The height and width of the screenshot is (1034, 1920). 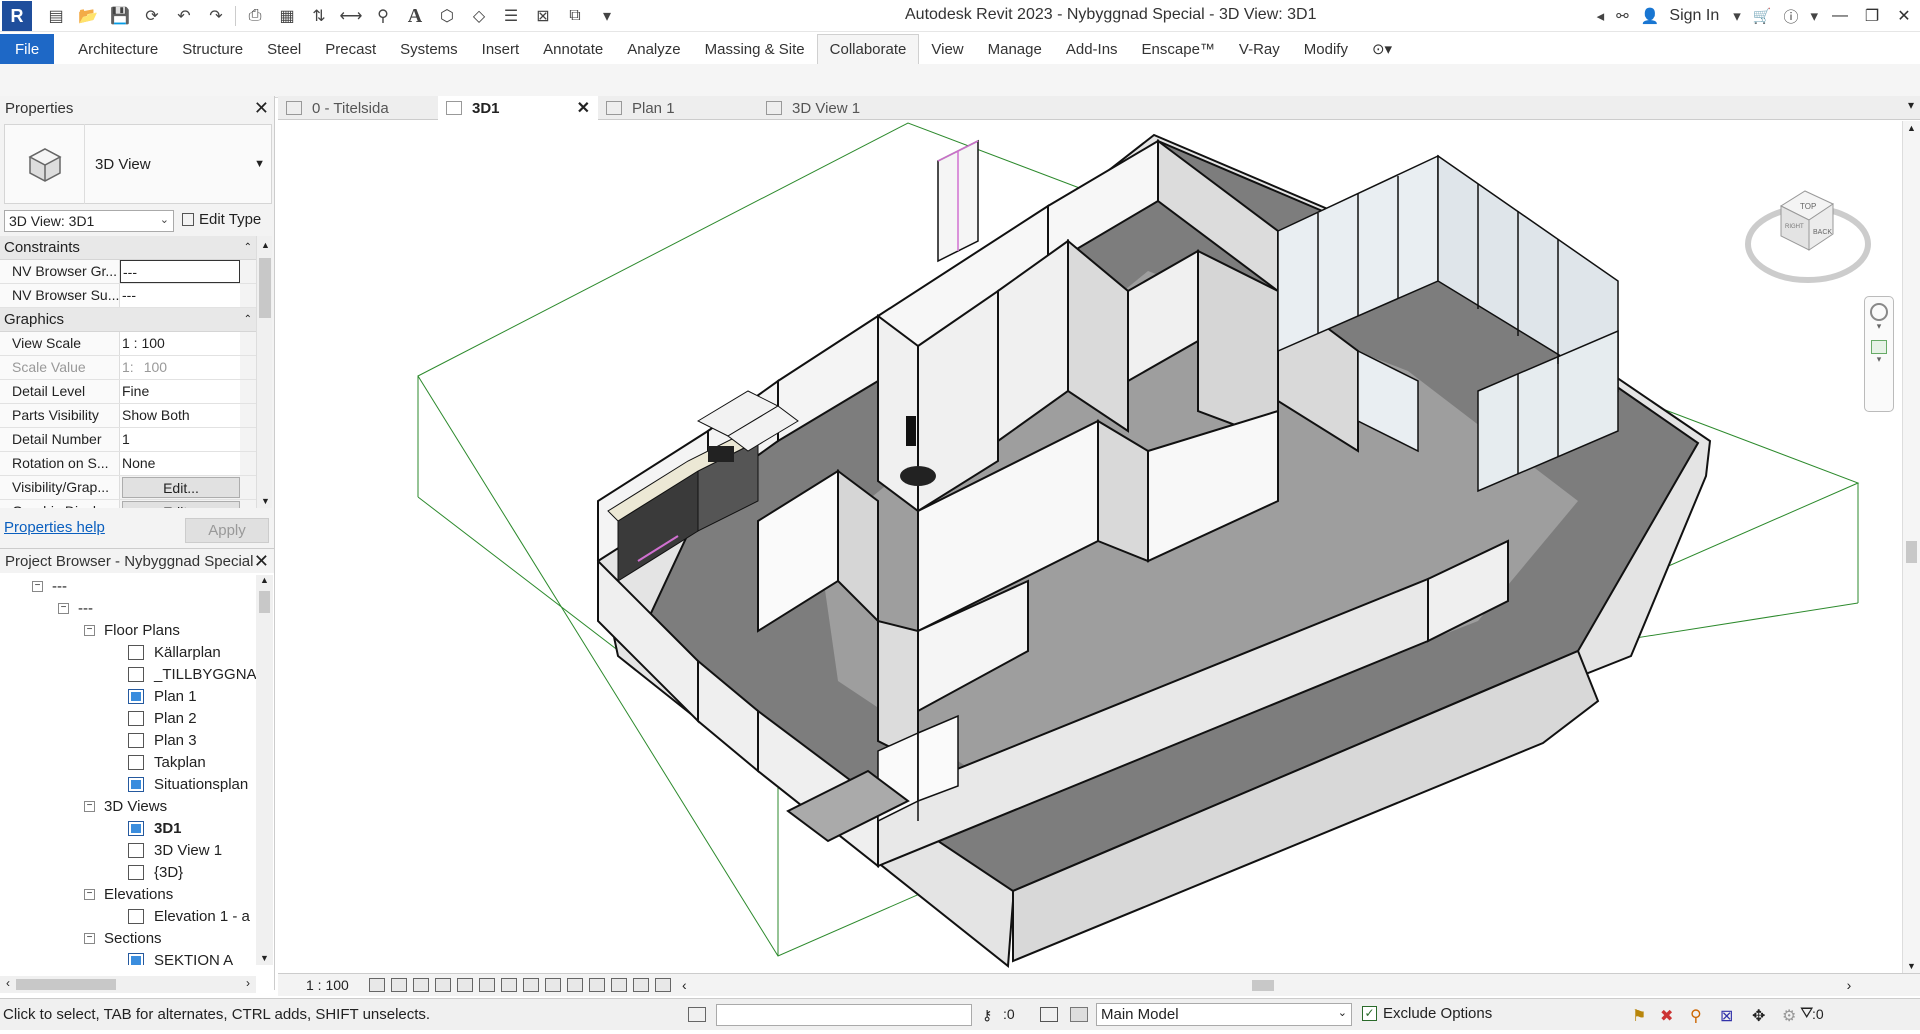 I want to click on detail-level-icon, so click(x=377, y=985).